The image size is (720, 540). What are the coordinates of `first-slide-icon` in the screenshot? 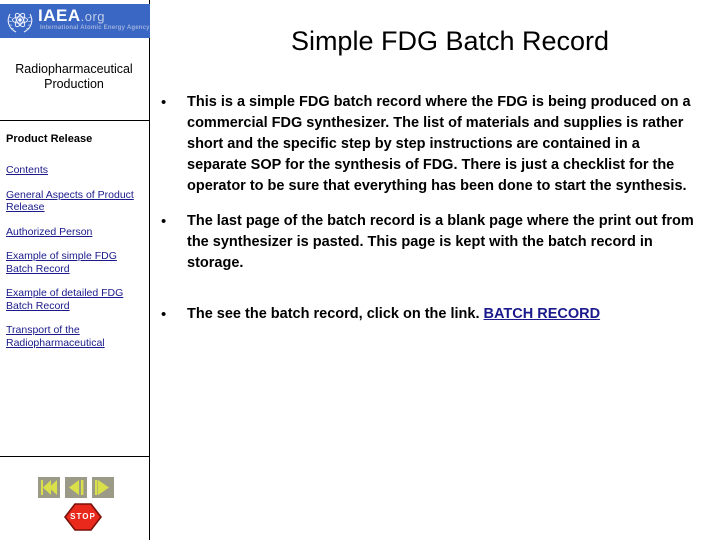 It's located at (49, 487).